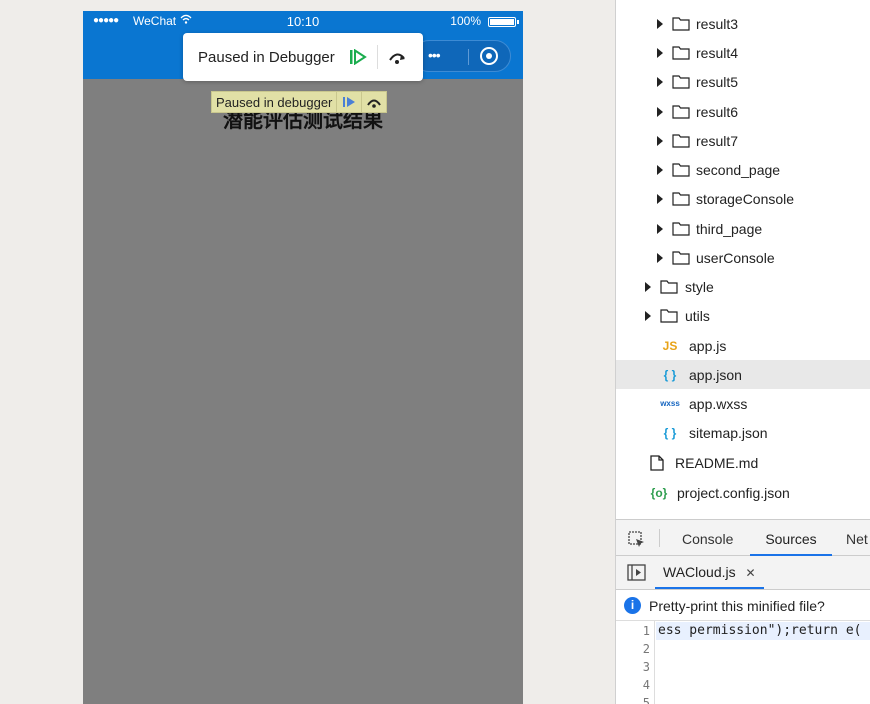  What do you see at coordinates (699, 572) in the screenshot?
I see `file-tab-label: WACloud.js` at bounding box center [699, 572].